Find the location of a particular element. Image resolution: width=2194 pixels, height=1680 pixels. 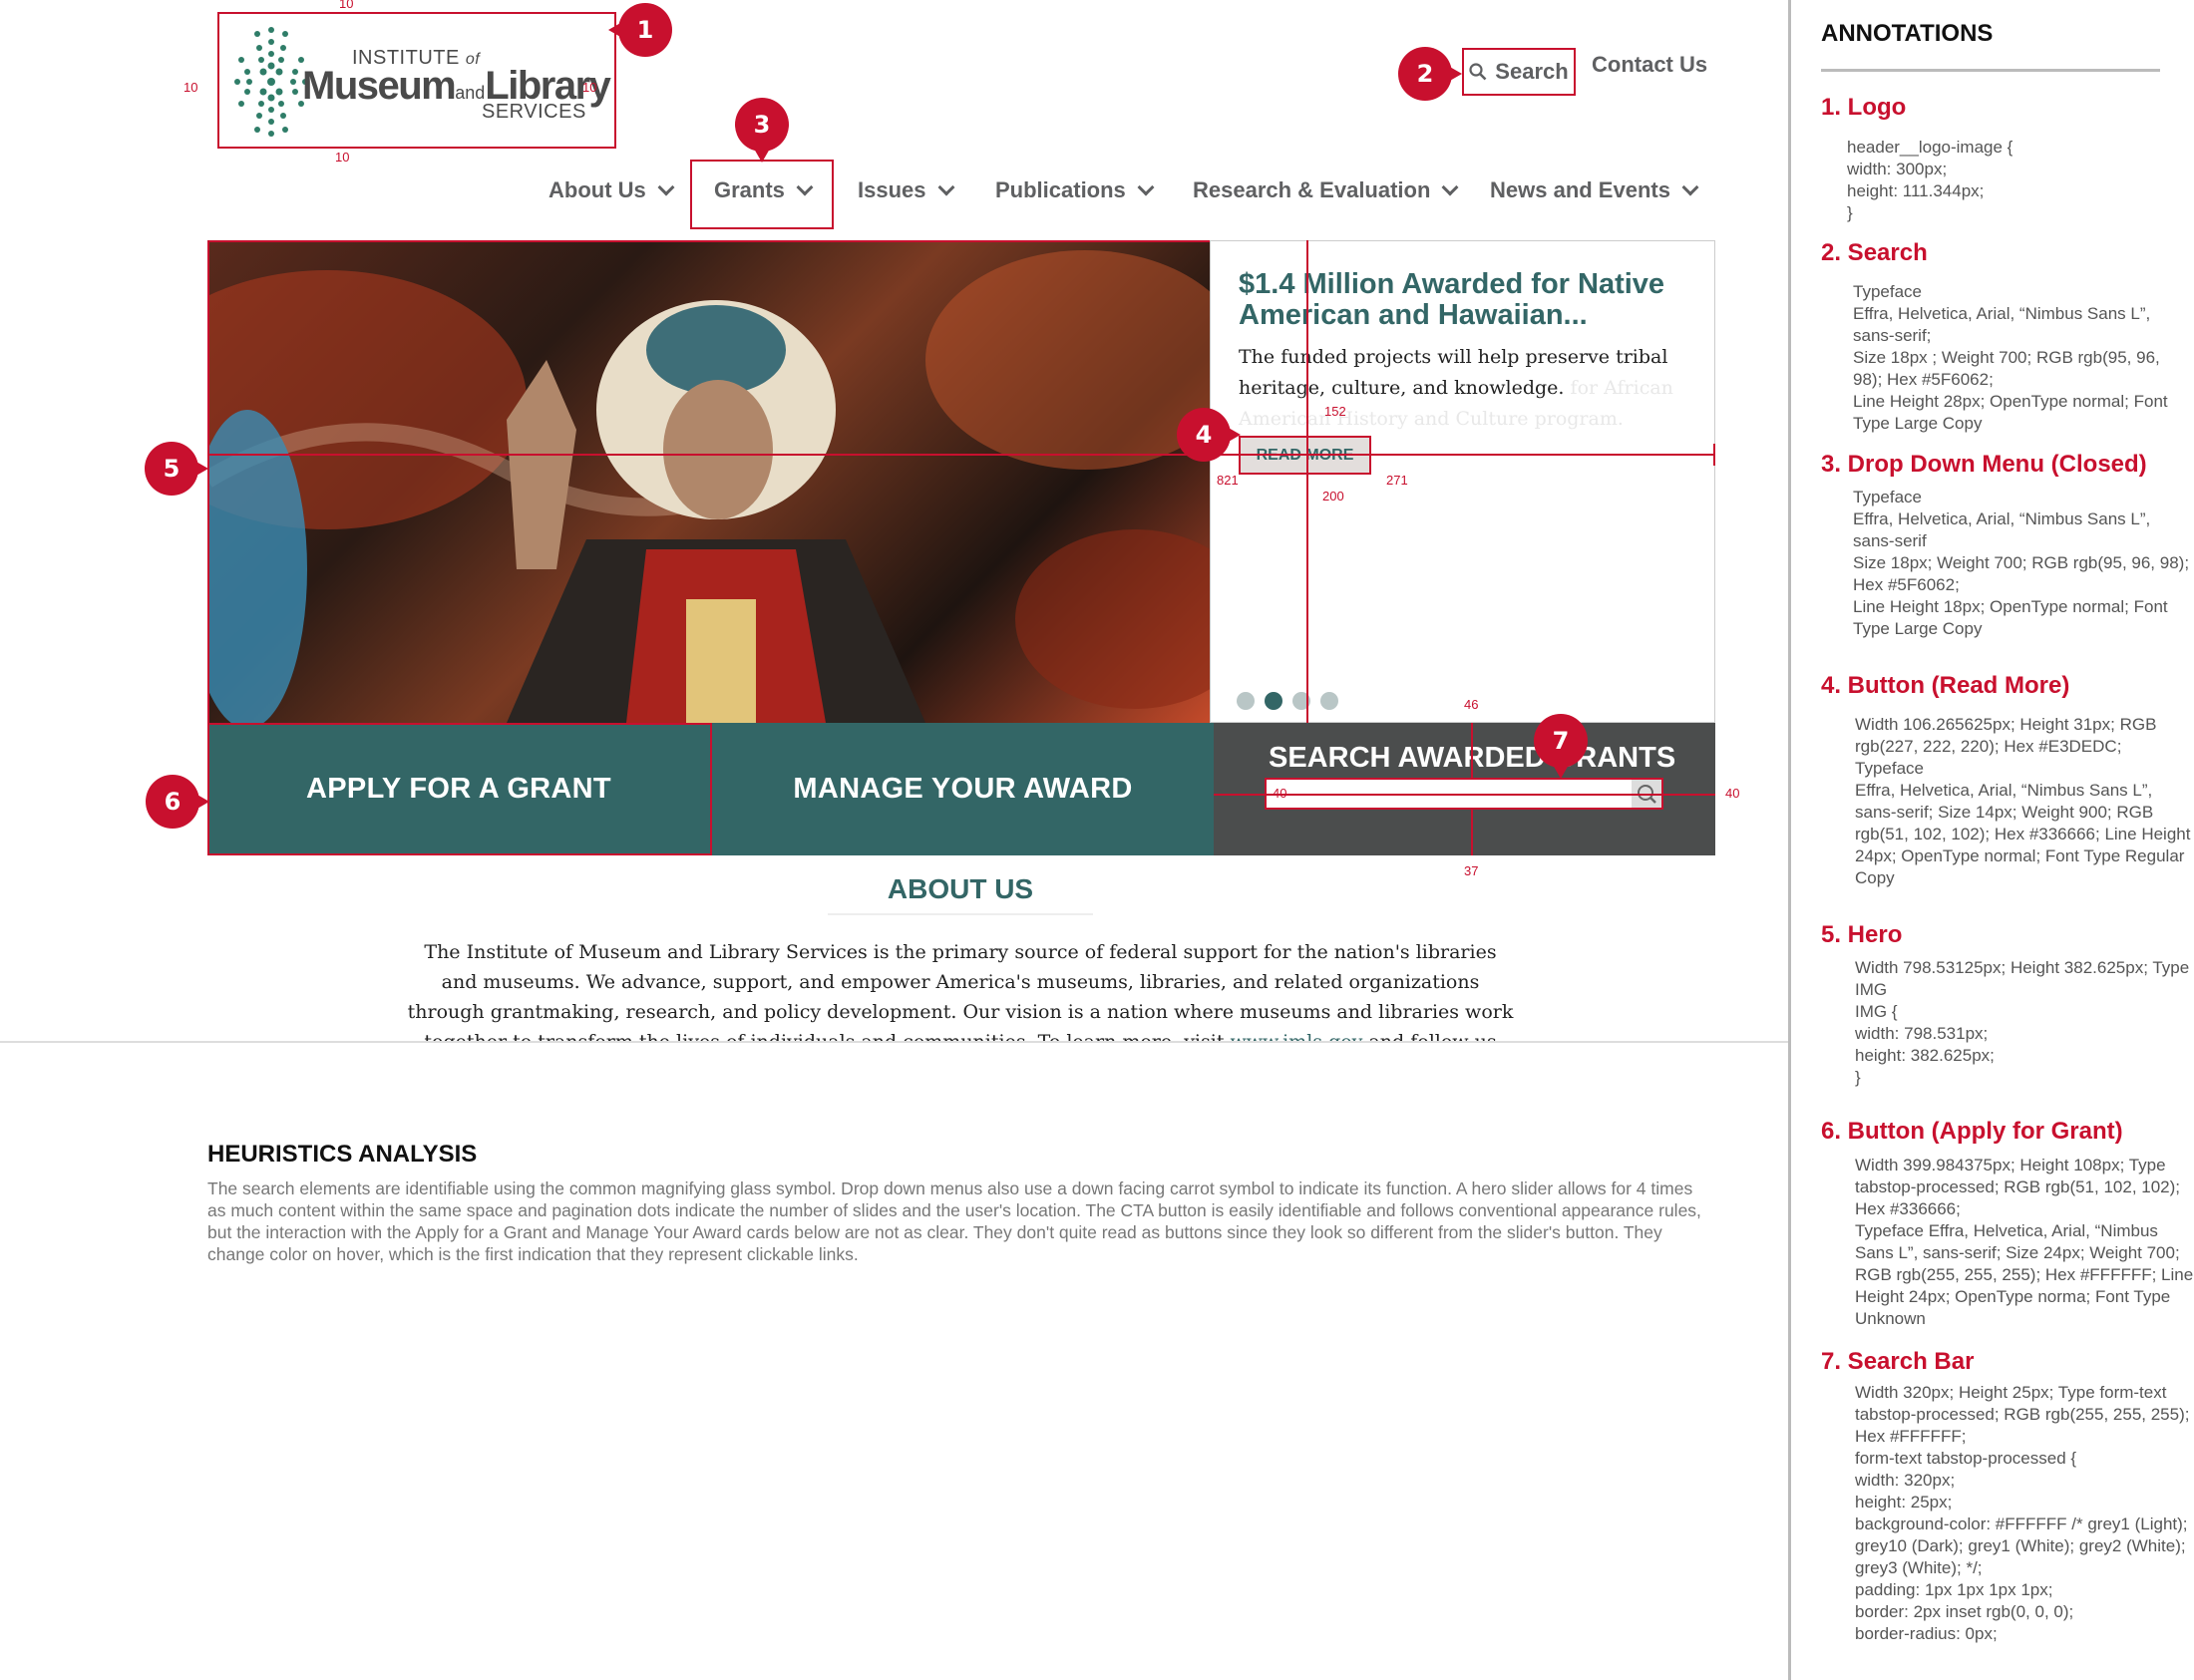

marker-5: 5 is located at coordinates (176, 469).